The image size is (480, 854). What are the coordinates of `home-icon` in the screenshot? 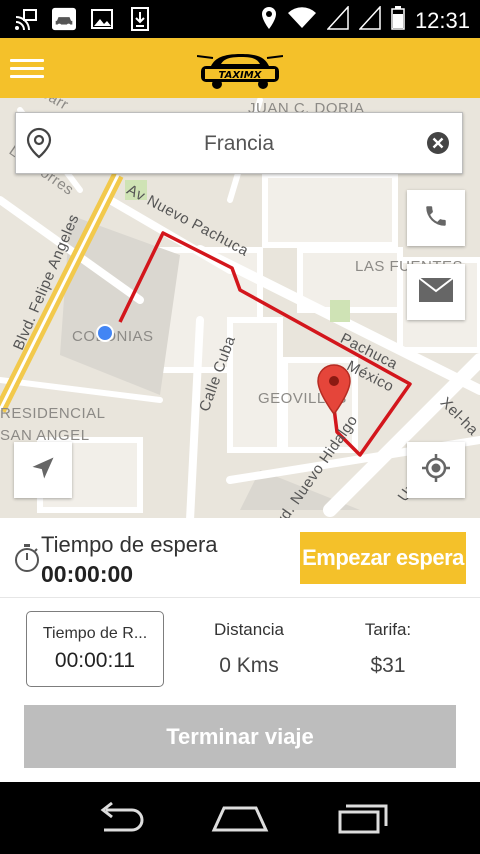 It's located at (240, 818).